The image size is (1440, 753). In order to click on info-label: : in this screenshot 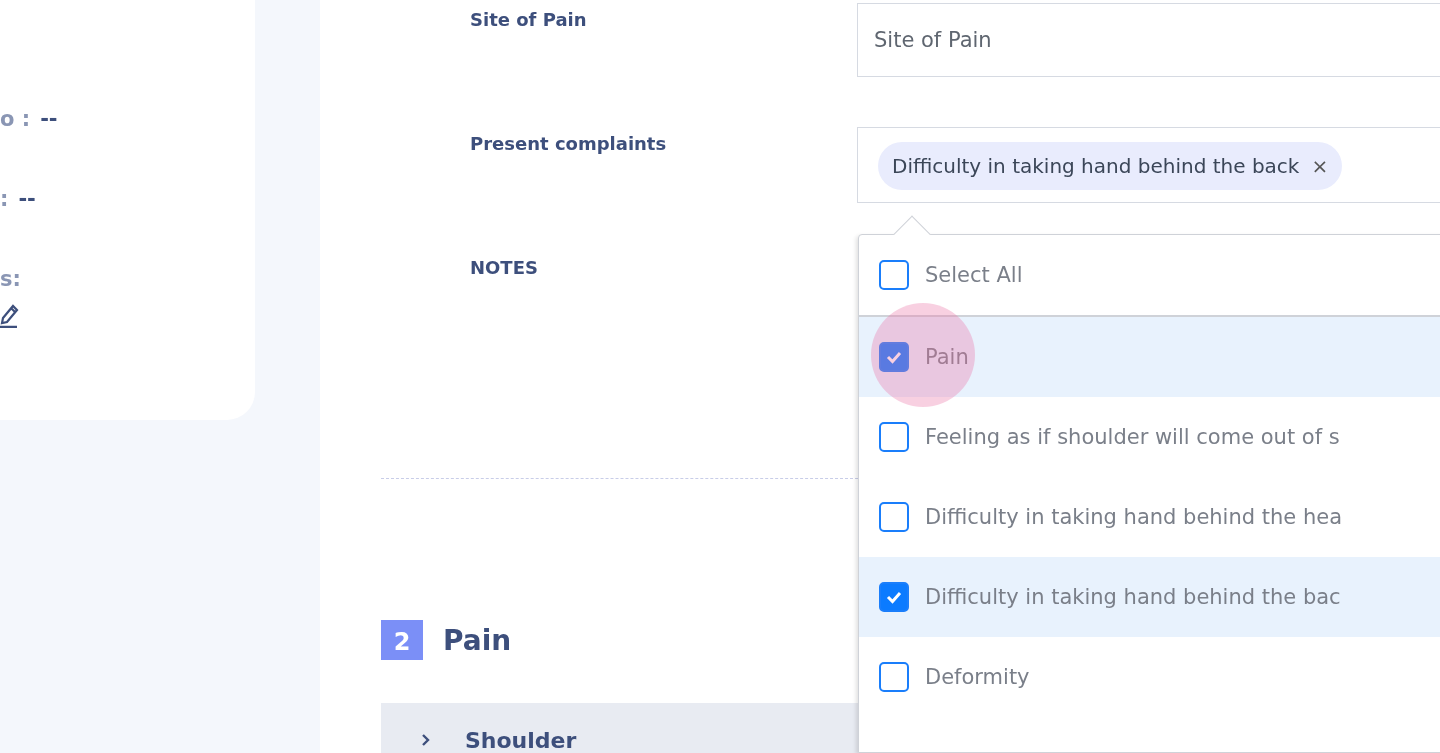, I will do `click(4, 199)`.